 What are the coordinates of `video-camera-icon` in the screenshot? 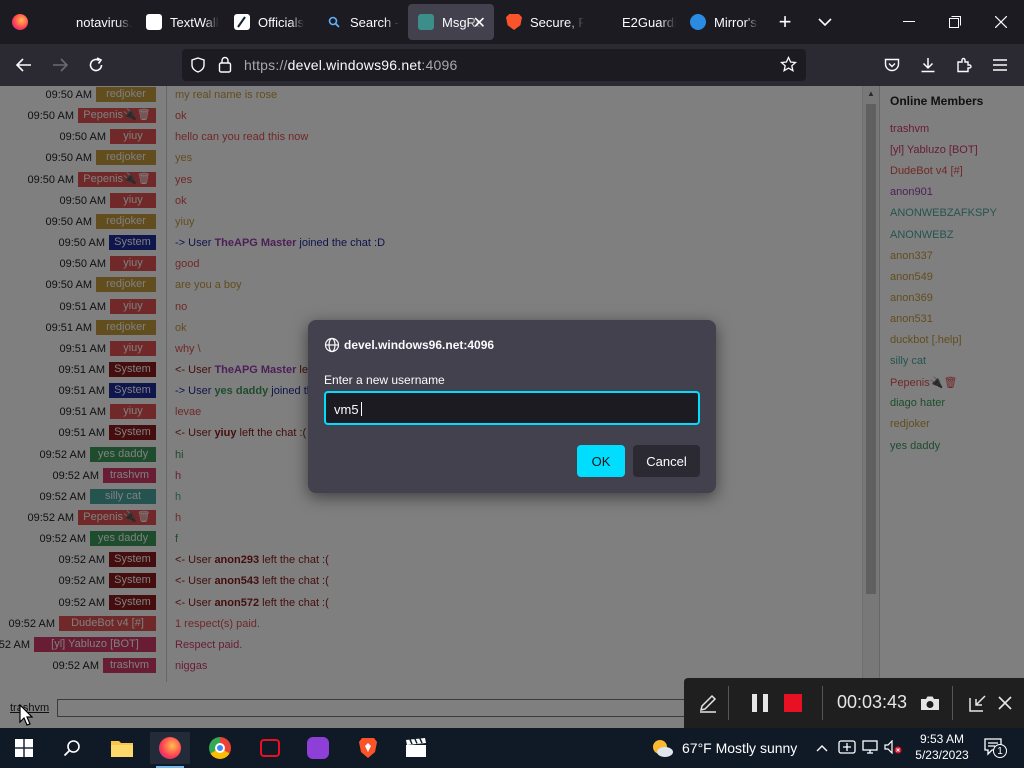 It's located at (270, 748).